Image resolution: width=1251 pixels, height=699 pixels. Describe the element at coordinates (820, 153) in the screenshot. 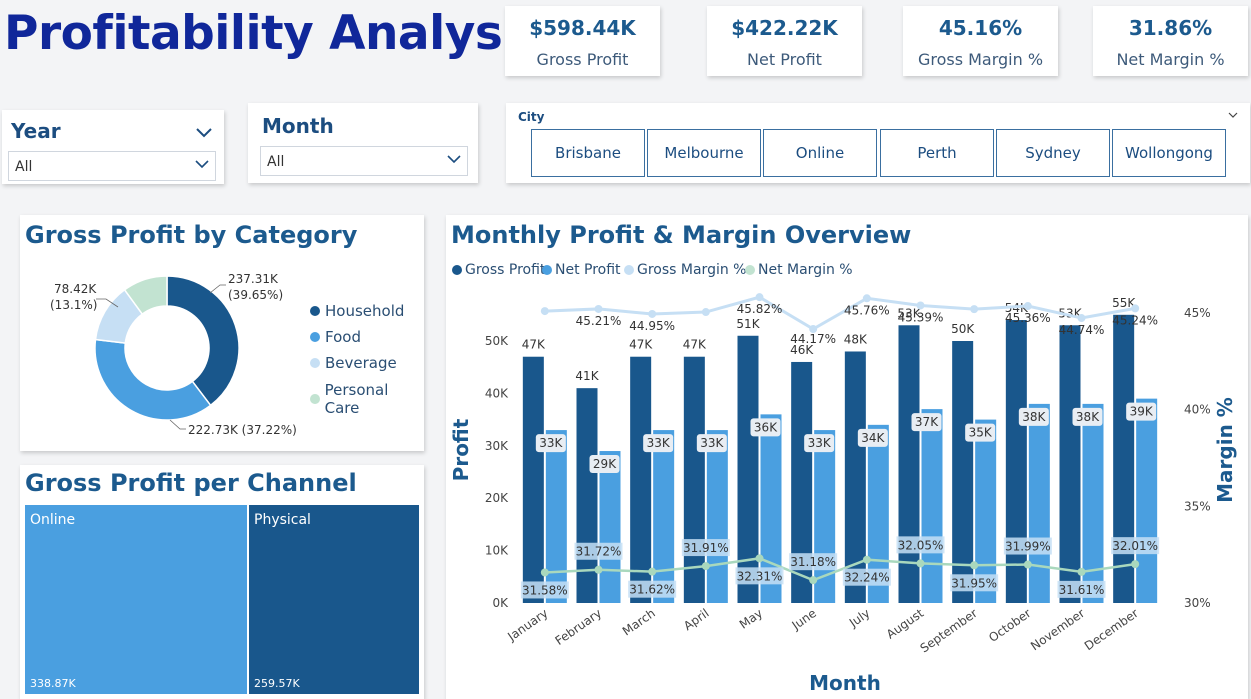

I see `city-option-online: Online` at that location.